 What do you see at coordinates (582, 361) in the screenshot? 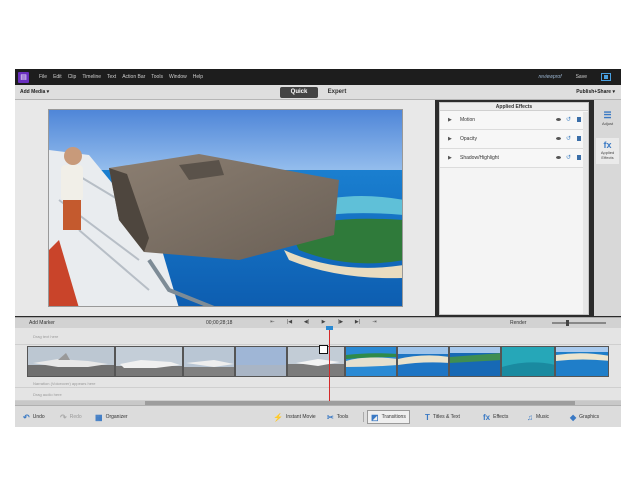
I see `clip-shoreline` at bounding box center [582, 361].